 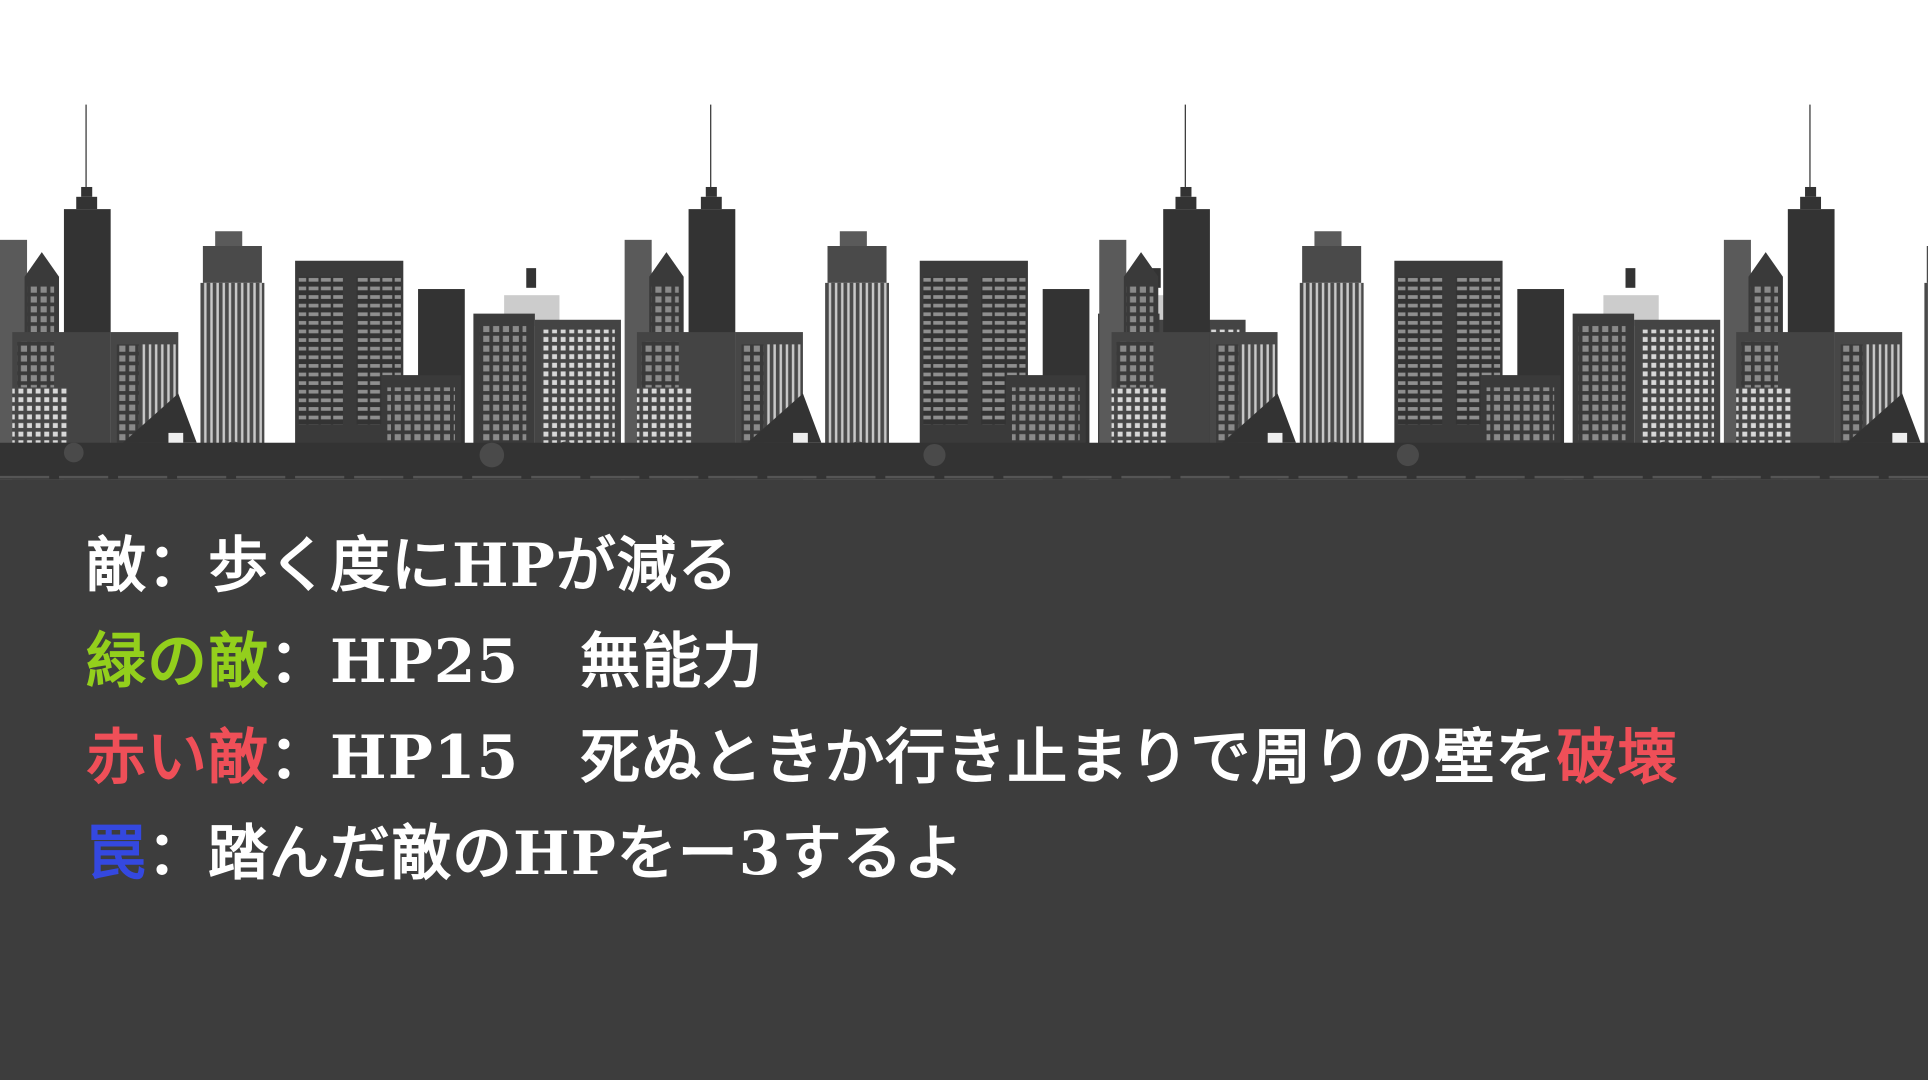 I want to click on highlight-destroy: 破壊, so click(x=1617, y=758).